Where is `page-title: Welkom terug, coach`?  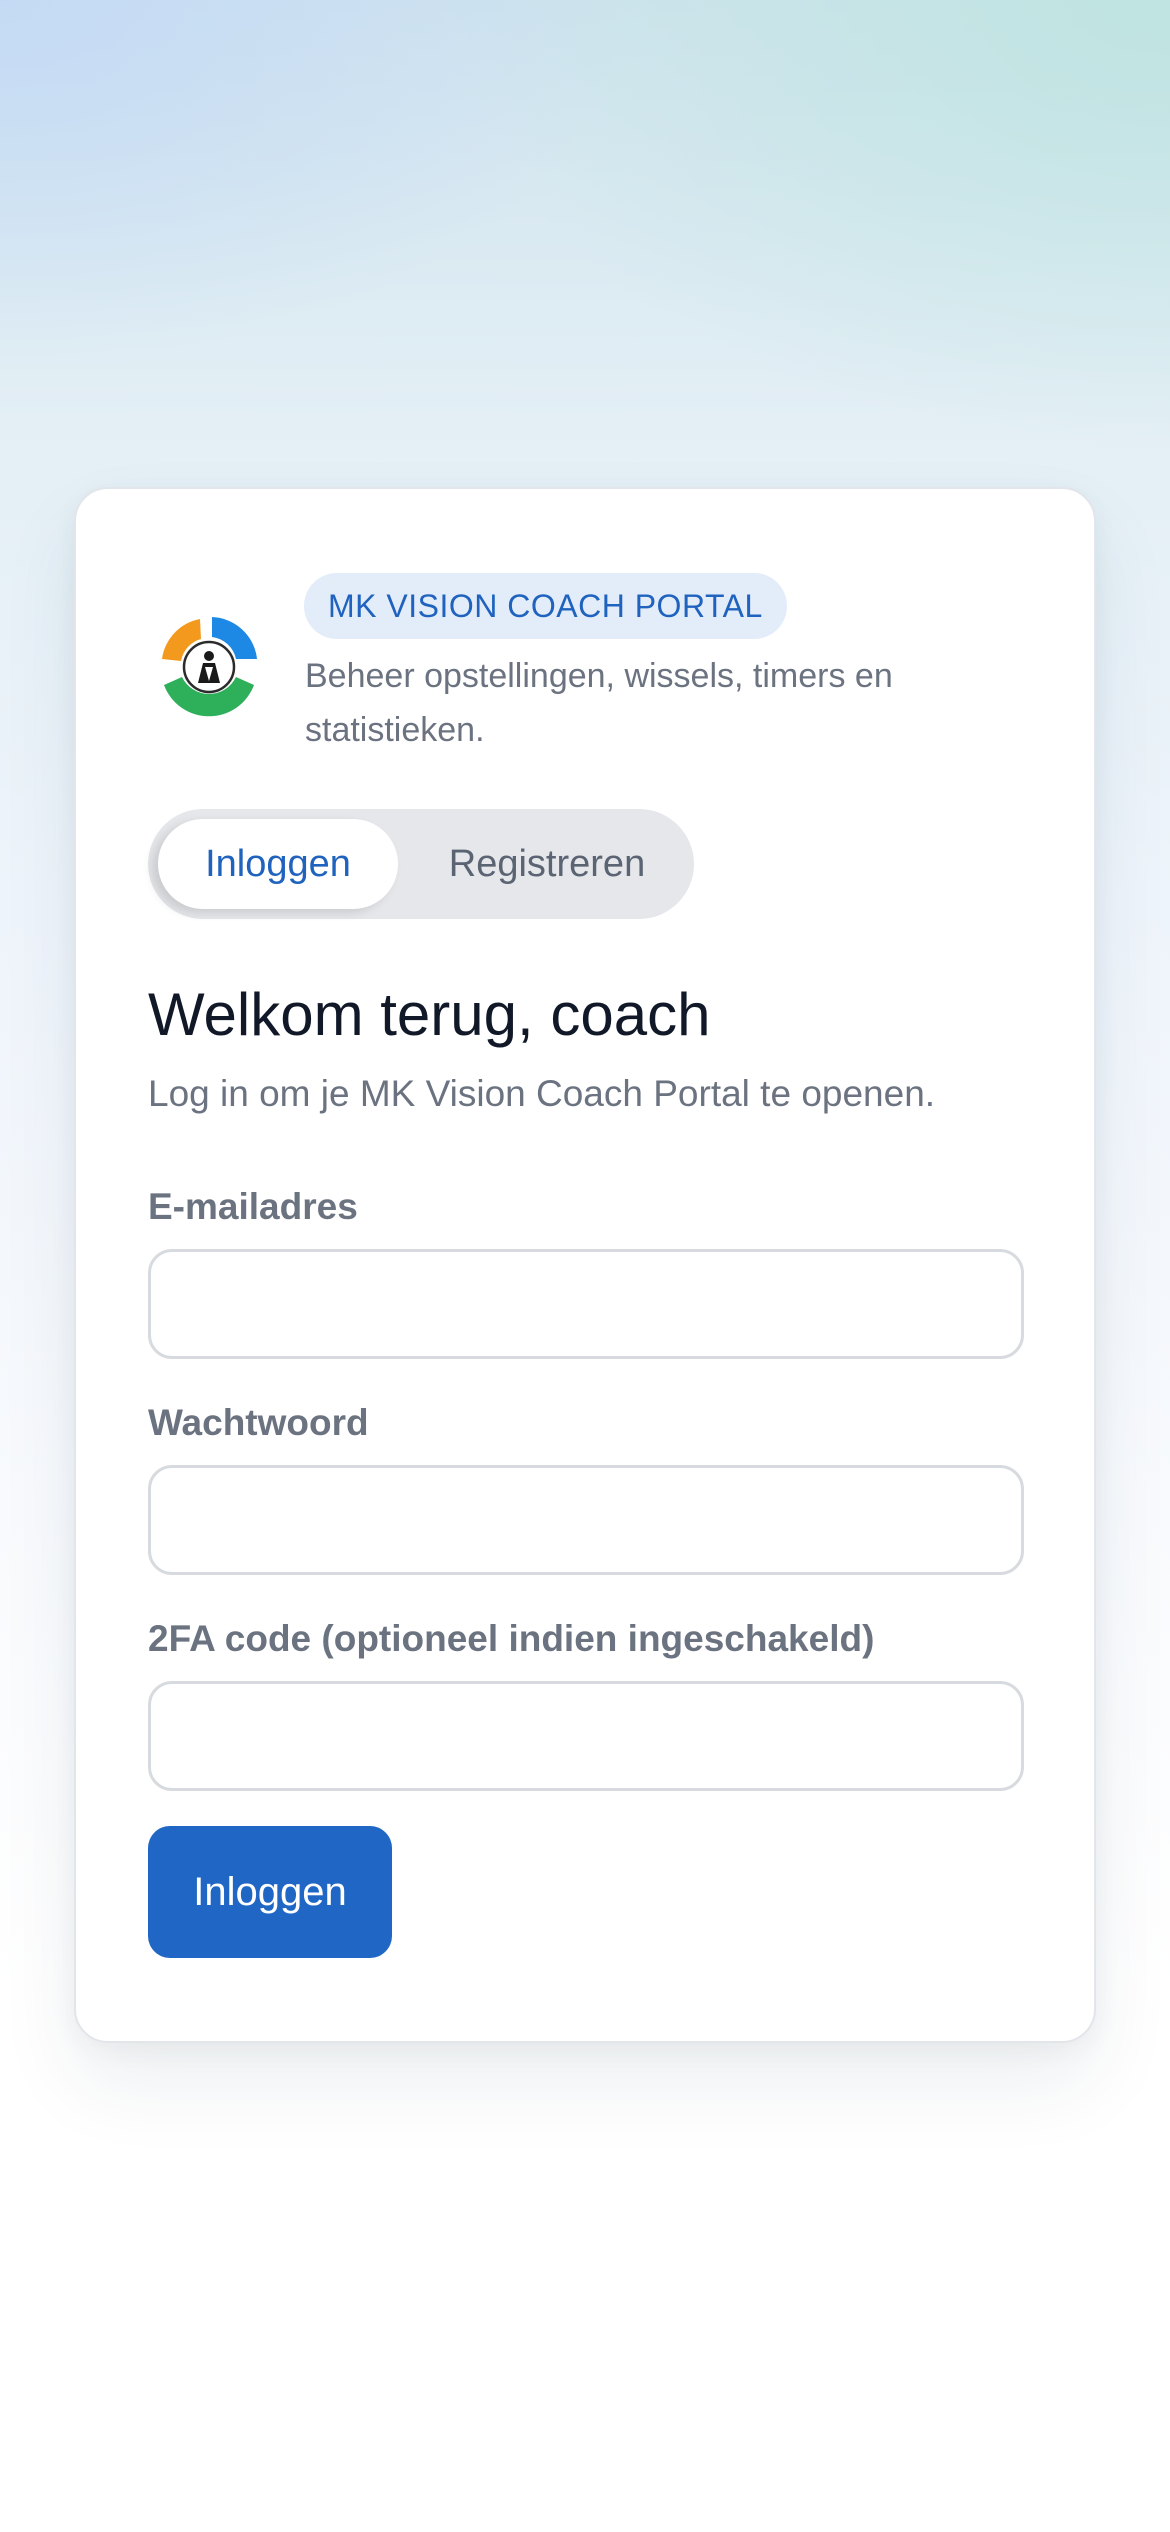
page-title: Welkom terug, coach is located at coordinates (429, 1014).